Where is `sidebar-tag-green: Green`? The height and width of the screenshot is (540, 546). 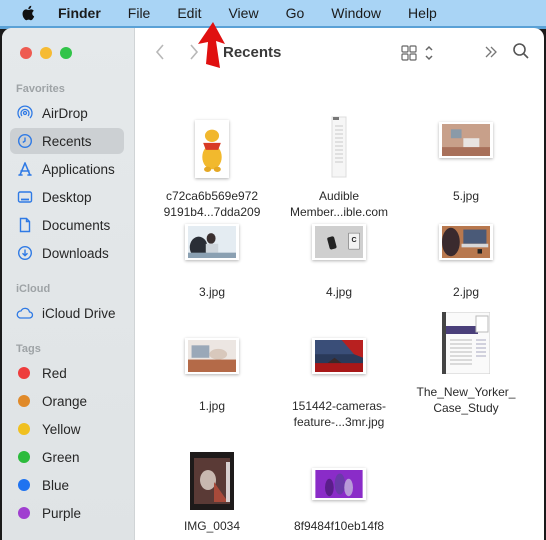
sidebar-tag-green: Green is located at coordinates (67, 457).